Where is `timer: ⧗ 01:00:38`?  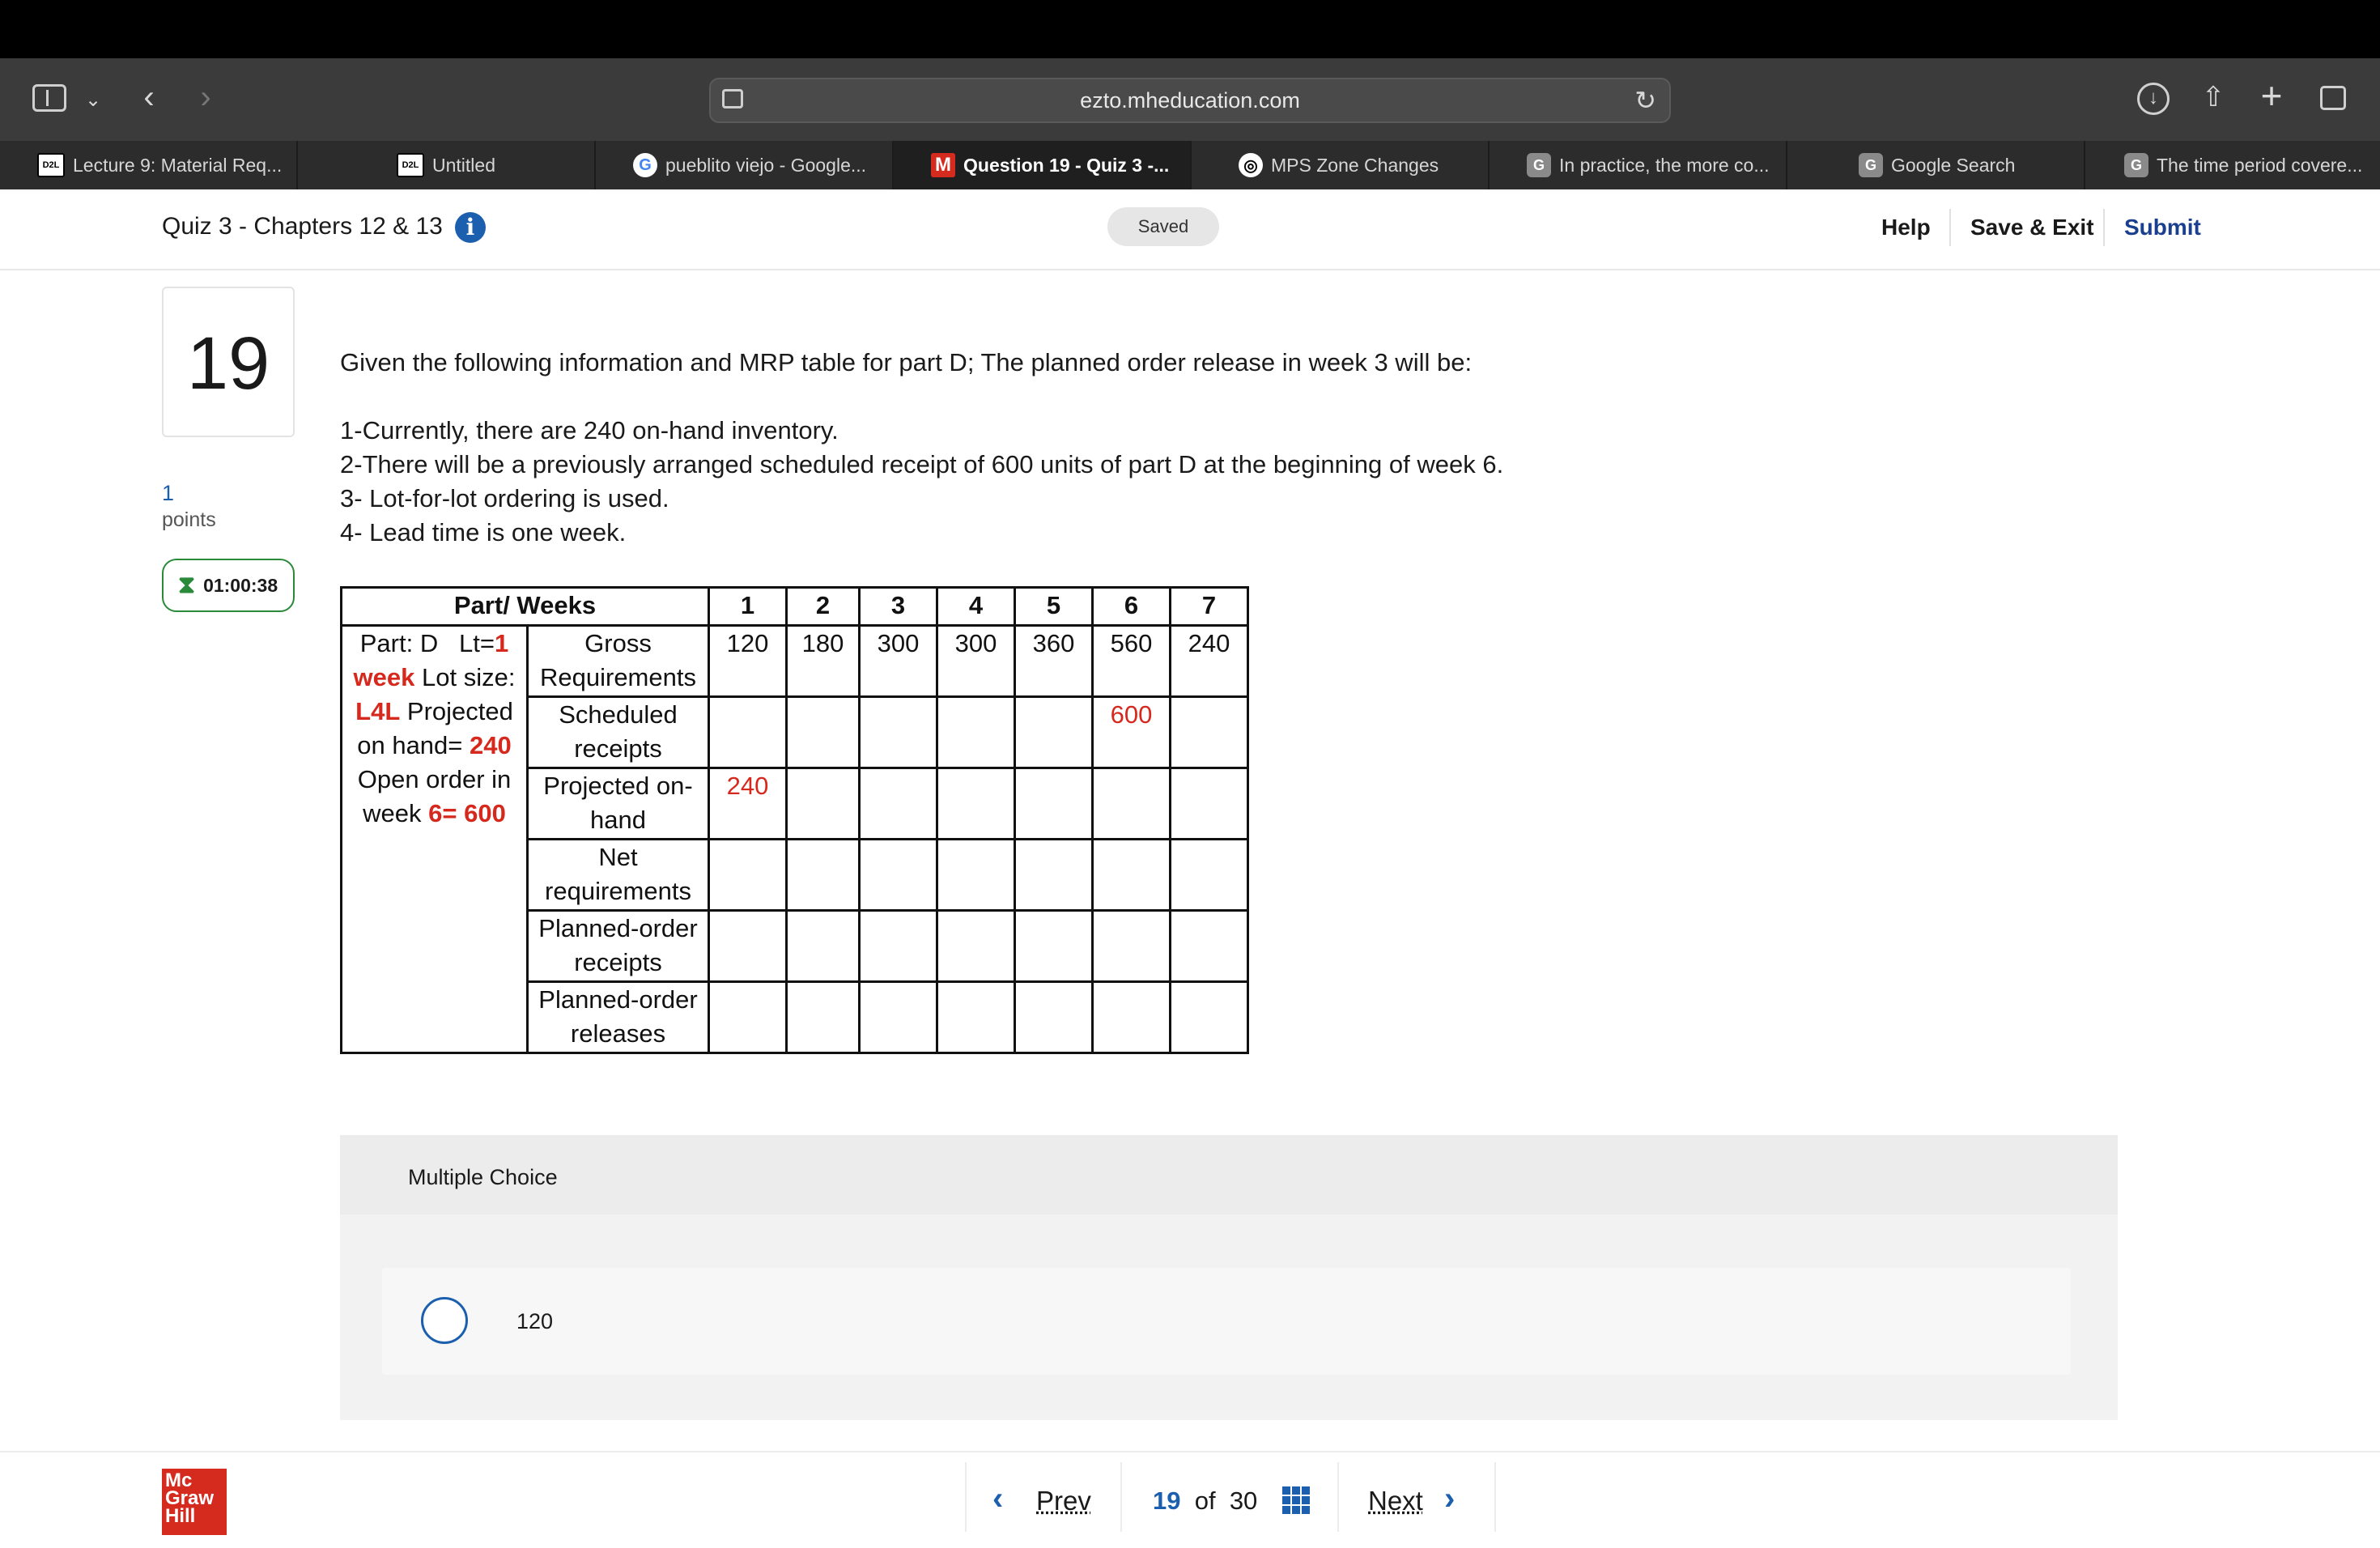
timer: ⧗ 01:00:38 is located at coordinates (228, 586).